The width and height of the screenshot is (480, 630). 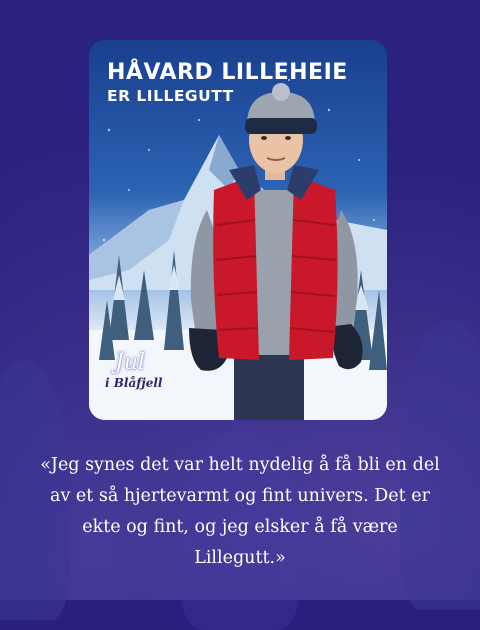 I want to click on show-logo: Jul i Blåfjell, so click(x=138, y=375).